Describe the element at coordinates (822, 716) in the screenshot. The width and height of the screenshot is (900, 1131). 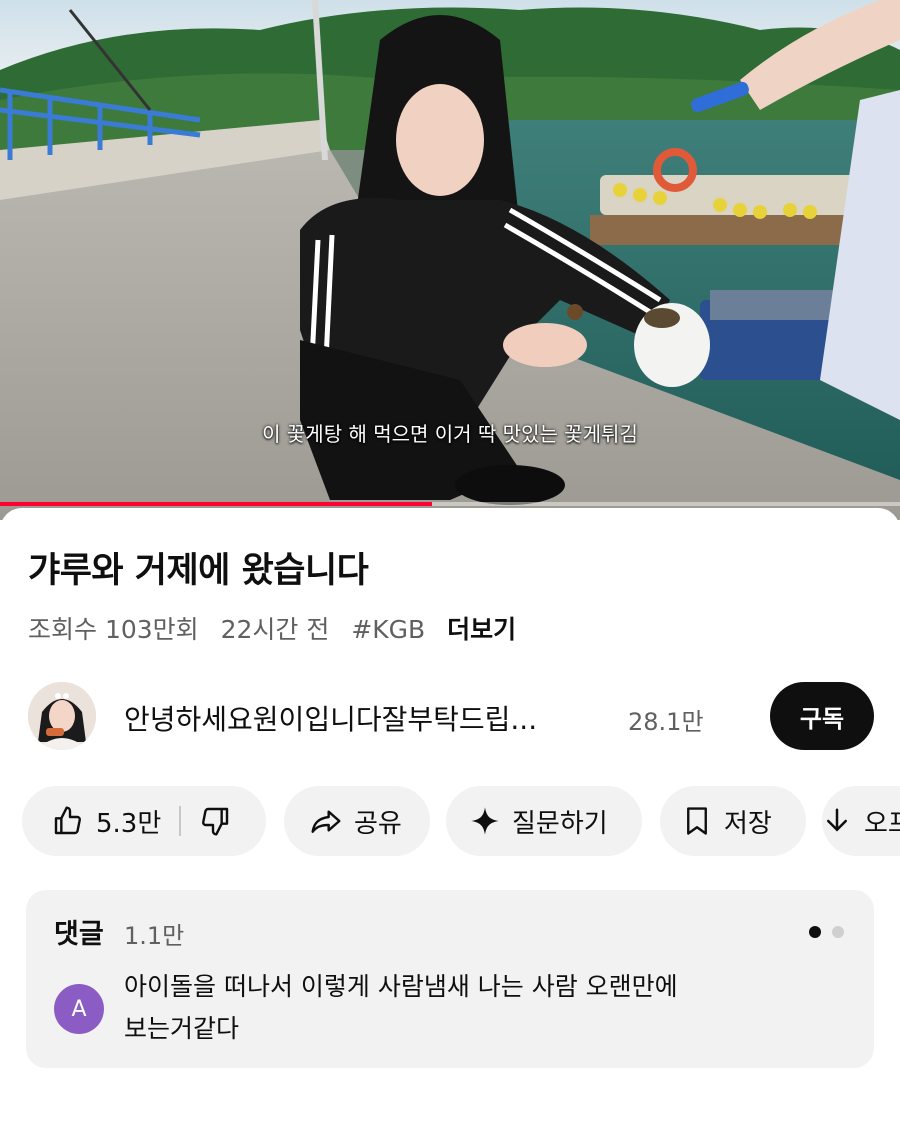
I see `subscribe-button: 구독` at that location.